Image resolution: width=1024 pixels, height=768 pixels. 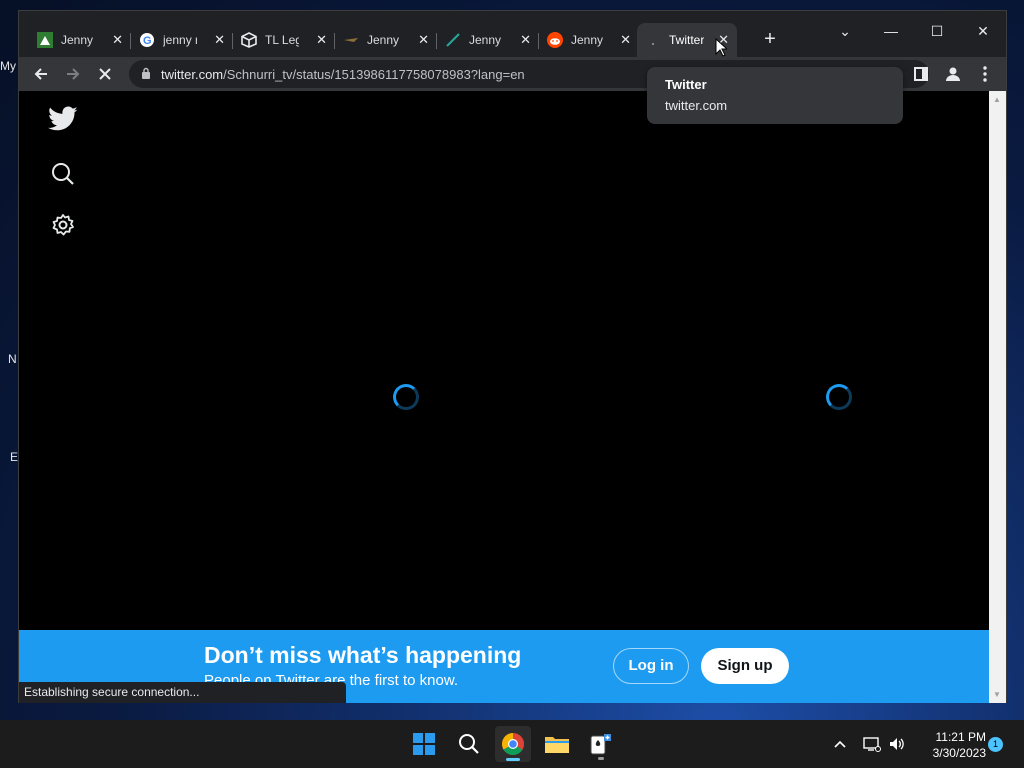 I want to click on tab-1: Jenny M ✕, so click(x=80, y=40).